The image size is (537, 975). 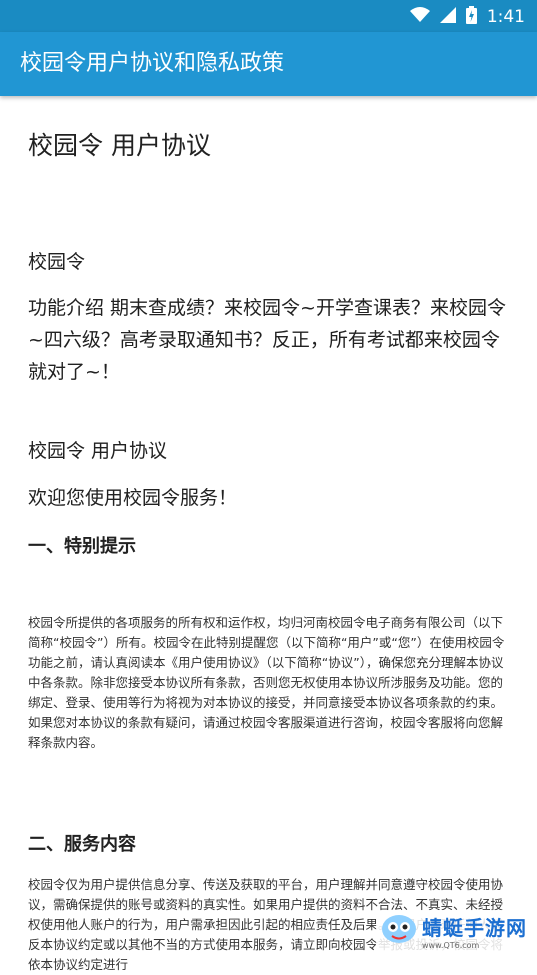 I want to click on app-name: 校园令, so click(x=57, y=262).